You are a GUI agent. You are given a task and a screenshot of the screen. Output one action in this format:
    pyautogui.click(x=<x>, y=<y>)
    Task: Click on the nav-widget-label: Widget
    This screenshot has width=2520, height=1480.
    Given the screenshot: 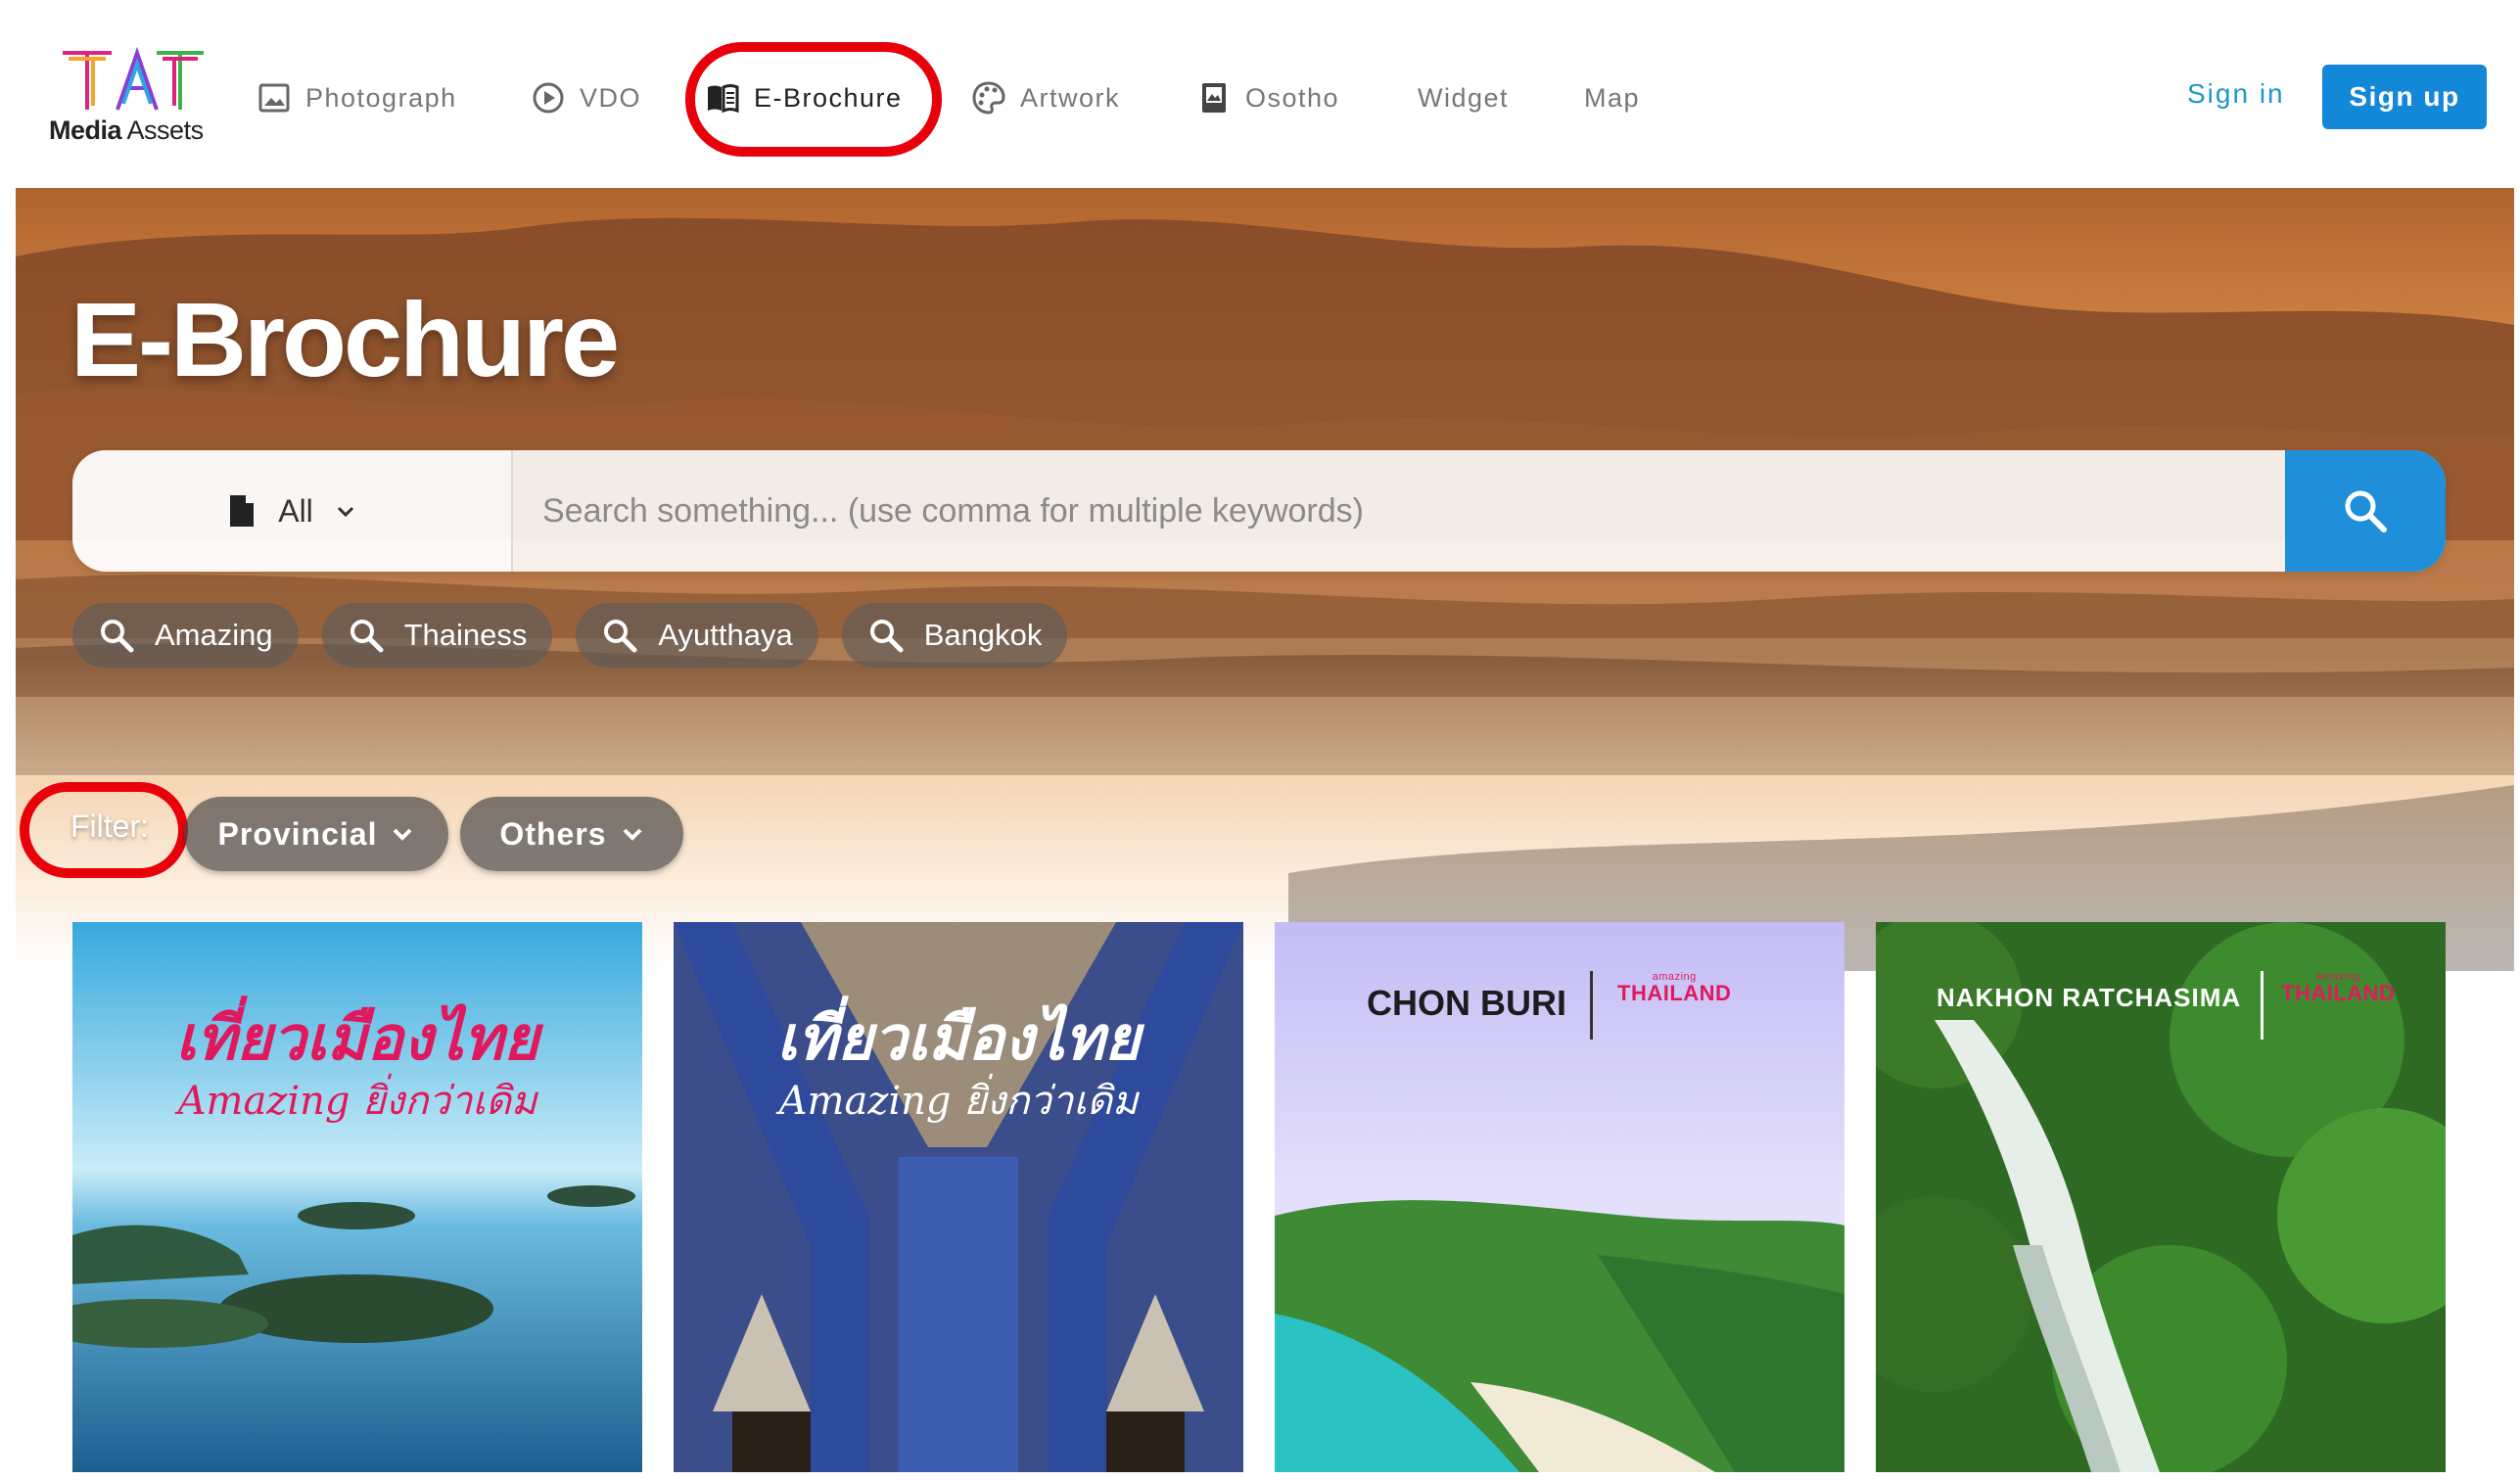 What is the action you would take?
    pyautogui.click(x=1464, y=97)
    